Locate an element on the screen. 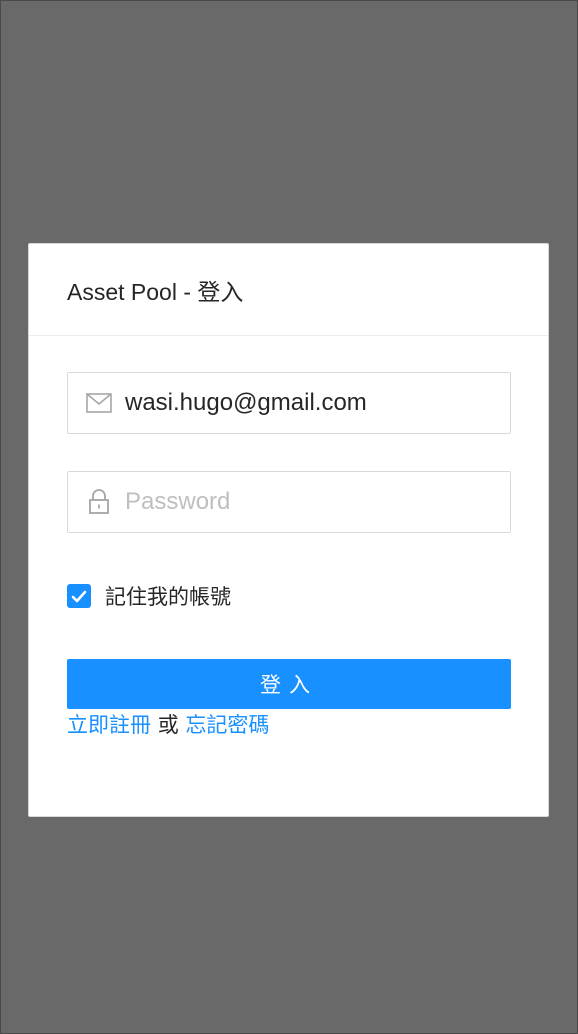  password-field is located at coordinates (289, 502).